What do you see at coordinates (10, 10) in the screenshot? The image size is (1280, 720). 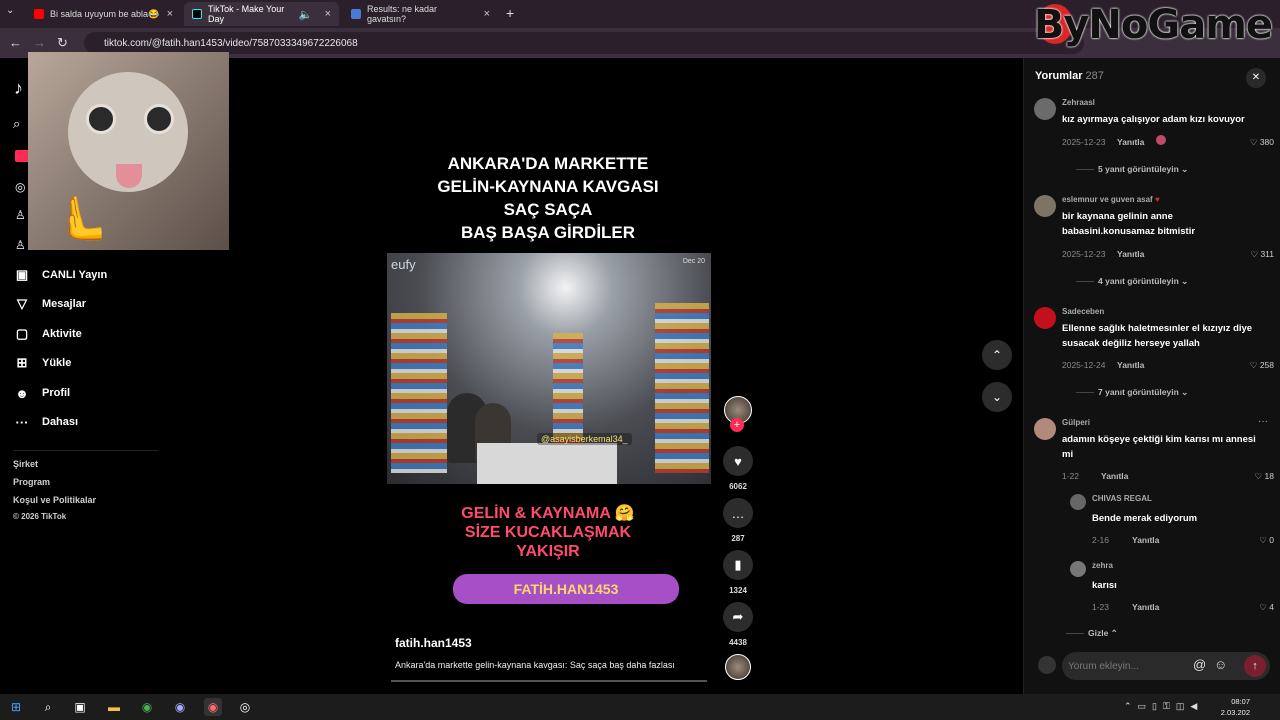 I see `tab-search-icon: ⌄` at bounding box center [10, 10].